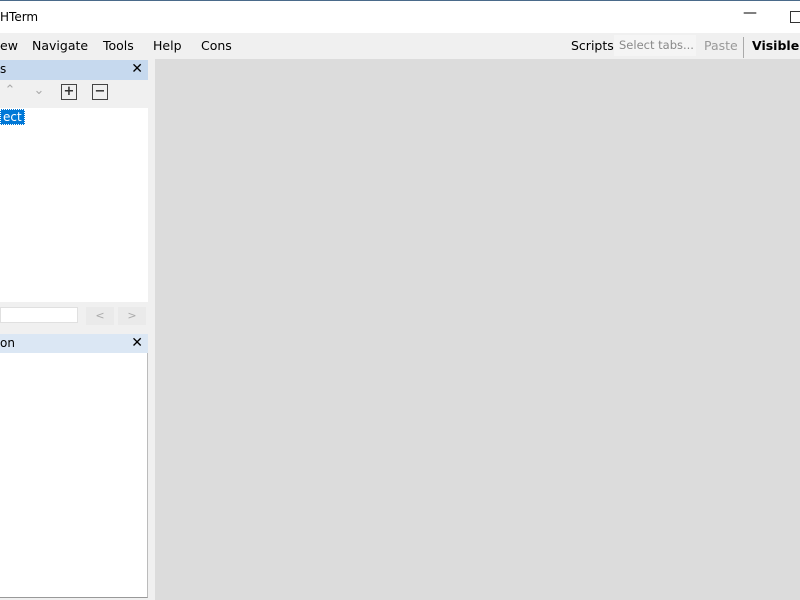 The image size is (800, 600). I want to click on panel2-header: on ✕, so click(74, 344).